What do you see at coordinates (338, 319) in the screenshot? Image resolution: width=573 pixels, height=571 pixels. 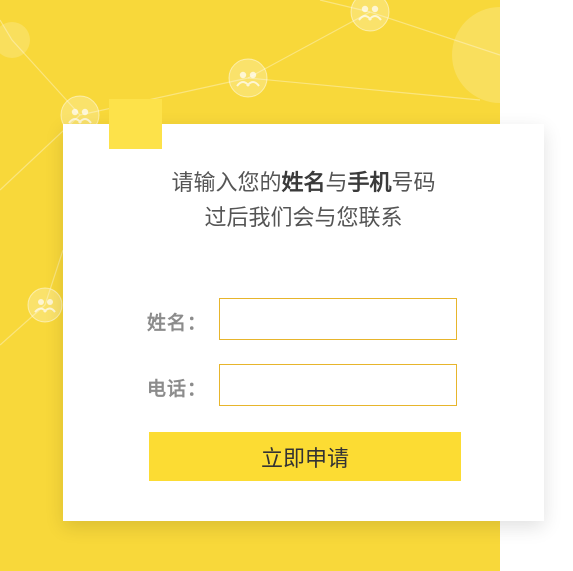 I see `name-input` at bounding box center [338, 319].